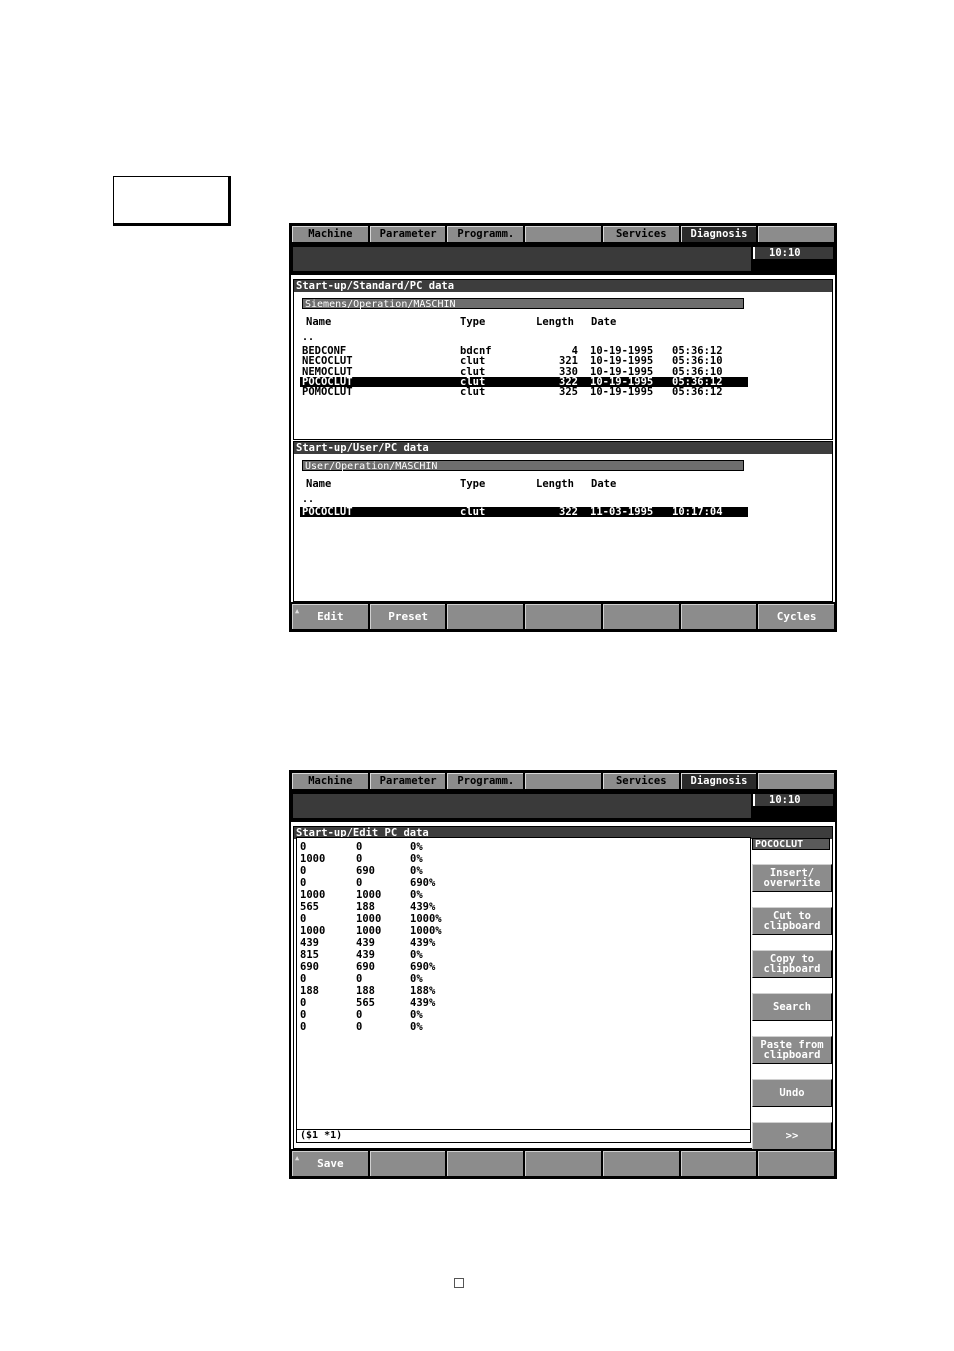 The image size is (954, 1351). I want to click on vkey-label-line: >>, so click(792, 1136).